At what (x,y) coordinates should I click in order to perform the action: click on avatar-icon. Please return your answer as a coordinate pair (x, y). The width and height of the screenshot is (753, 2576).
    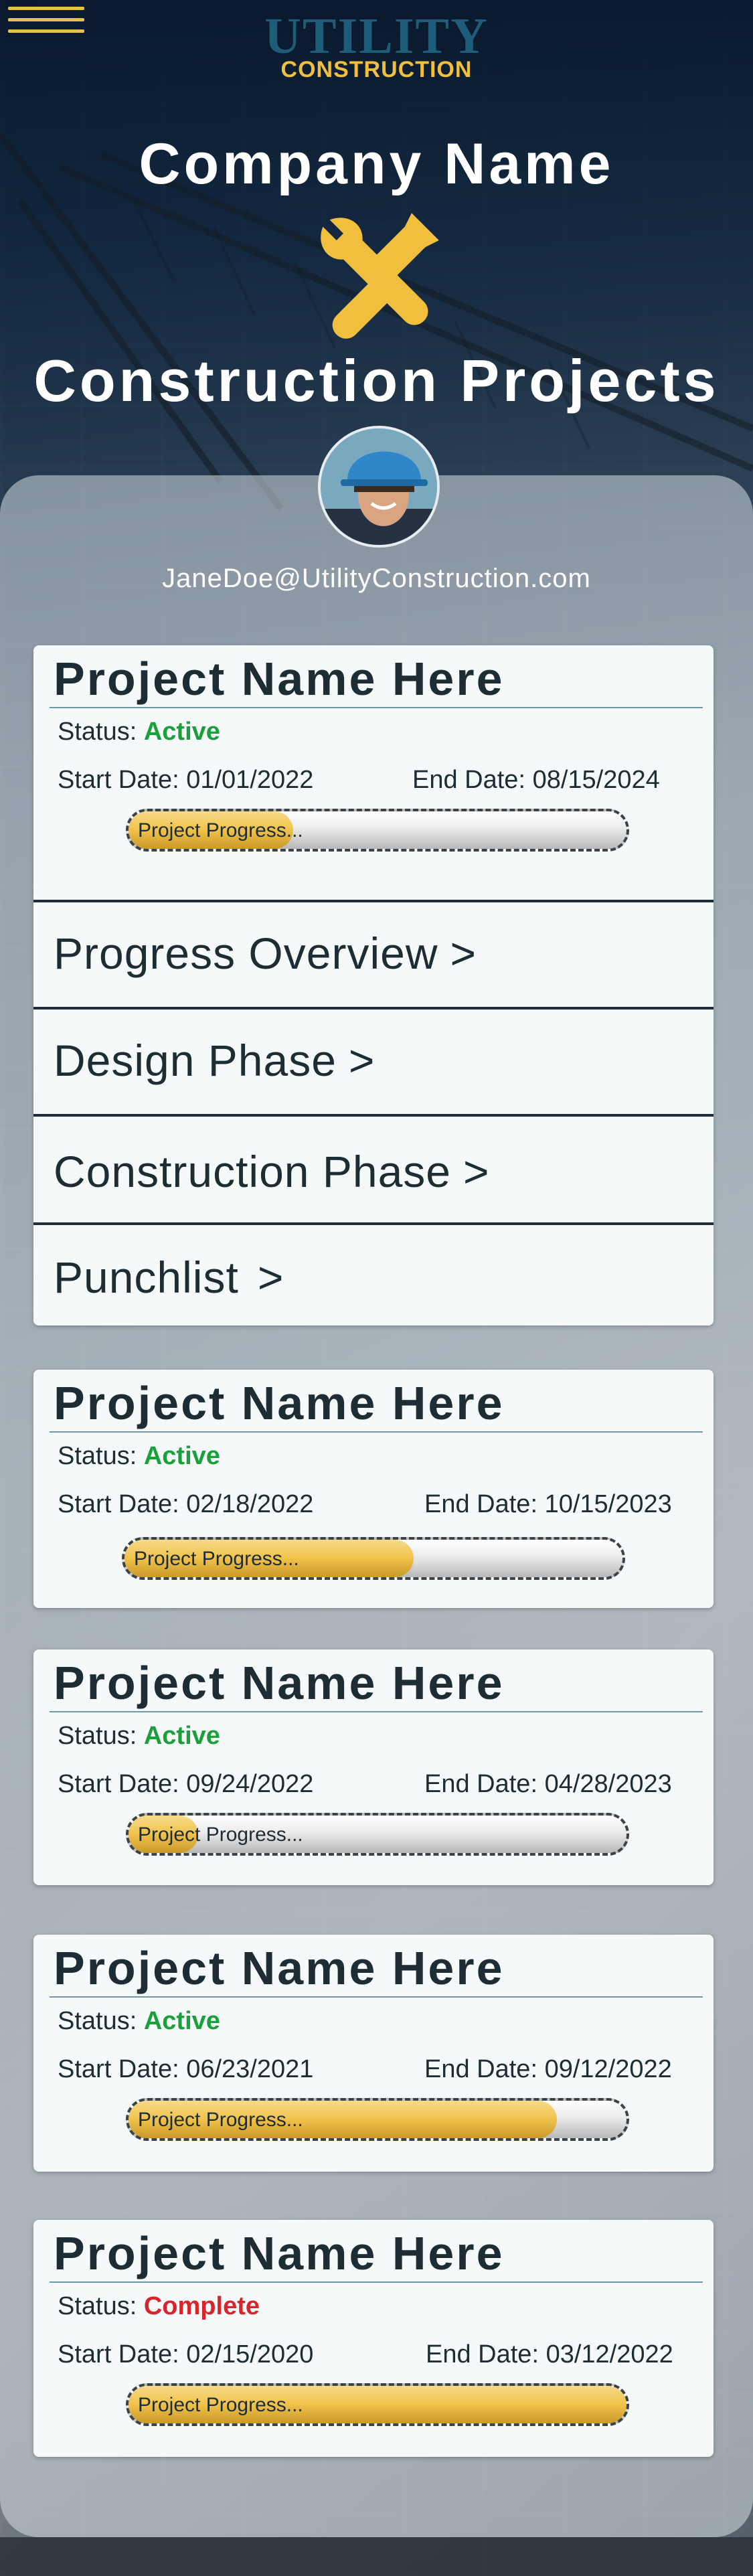
    Looking at the image, I should click on (379, 487).